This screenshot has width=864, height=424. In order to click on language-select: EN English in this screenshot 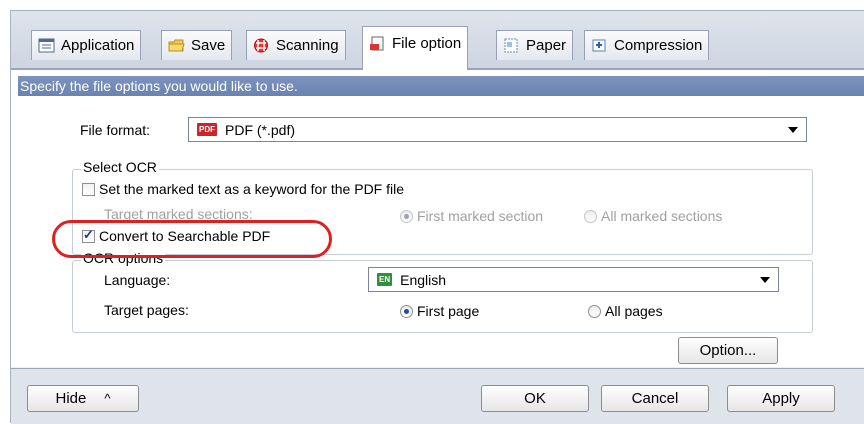, I will do `click(573, 279)`.